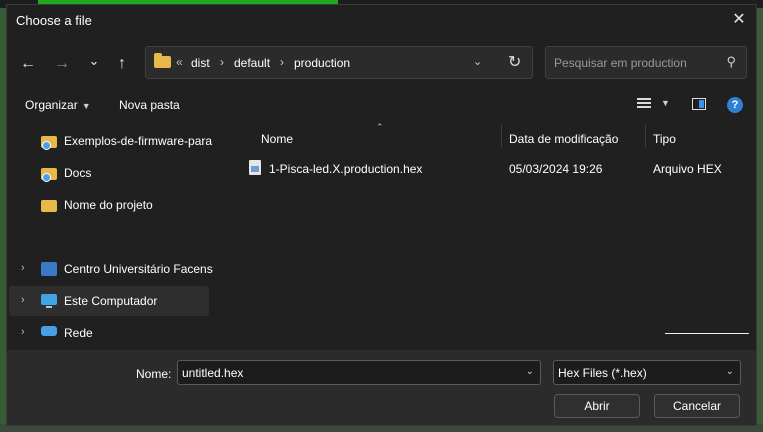  I want to click on address-dropdown-icon: ⌄, so click(477, 61).